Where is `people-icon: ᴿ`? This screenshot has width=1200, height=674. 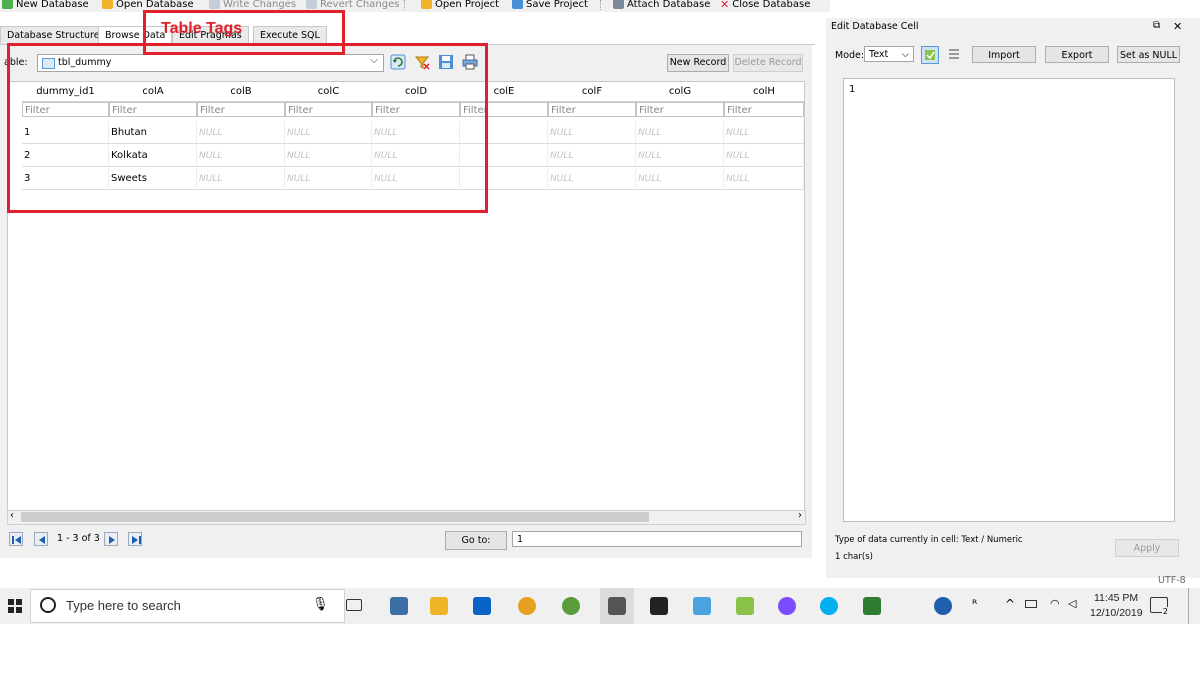
people-icon: ᴿ is located at coordinates (974, 604).